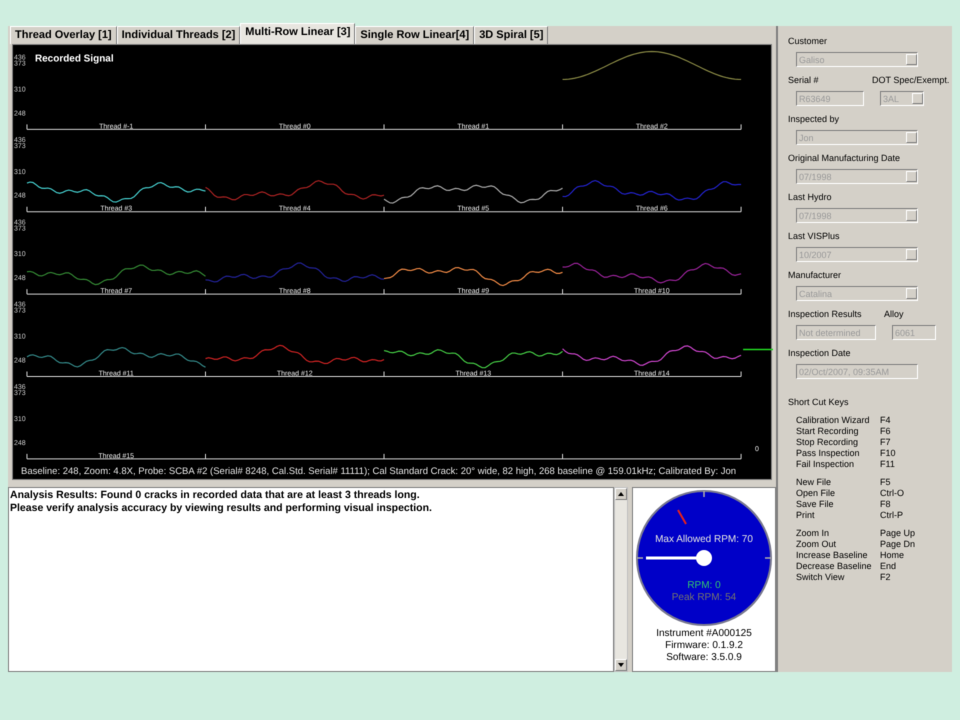  I want to click on shortcut-key: F5, so click(885, 482).